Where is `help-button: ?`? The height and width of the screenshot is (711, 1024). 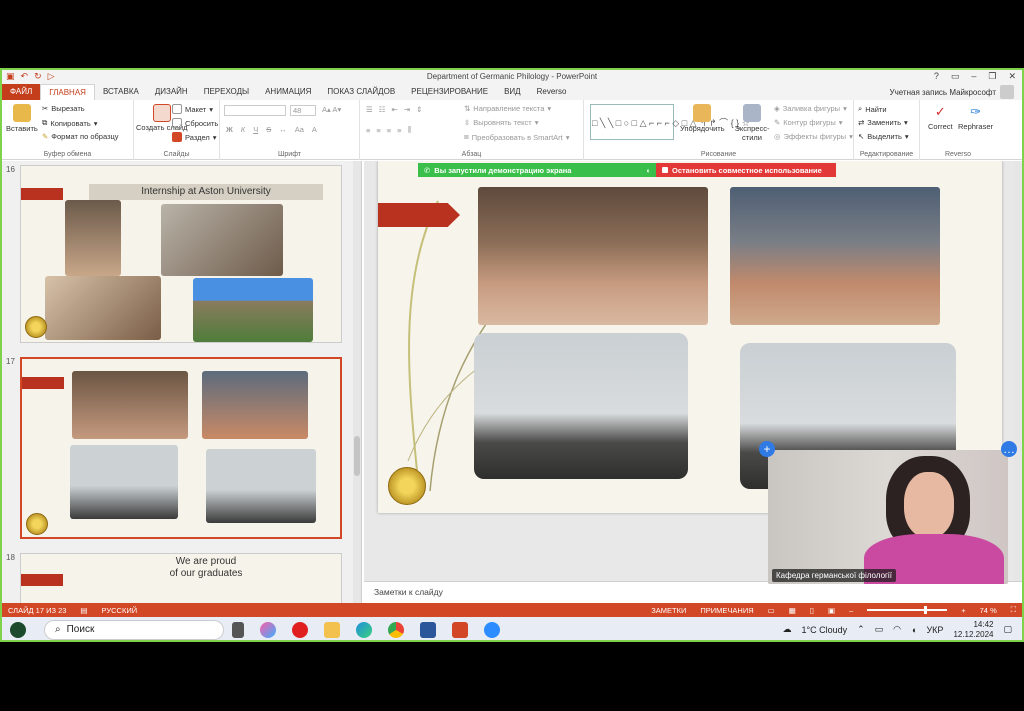 help-button: ? is located at coordinates (936, 76).